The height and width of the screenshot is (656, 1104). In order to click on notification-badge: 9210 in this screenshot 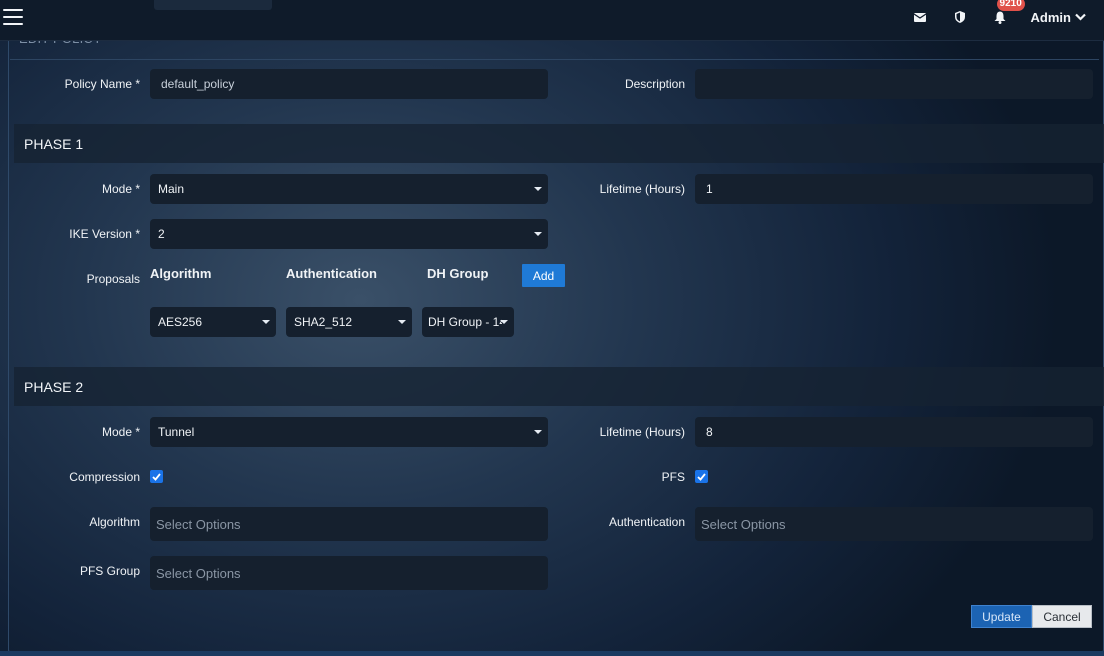, I will do `click(1010, 5)`.